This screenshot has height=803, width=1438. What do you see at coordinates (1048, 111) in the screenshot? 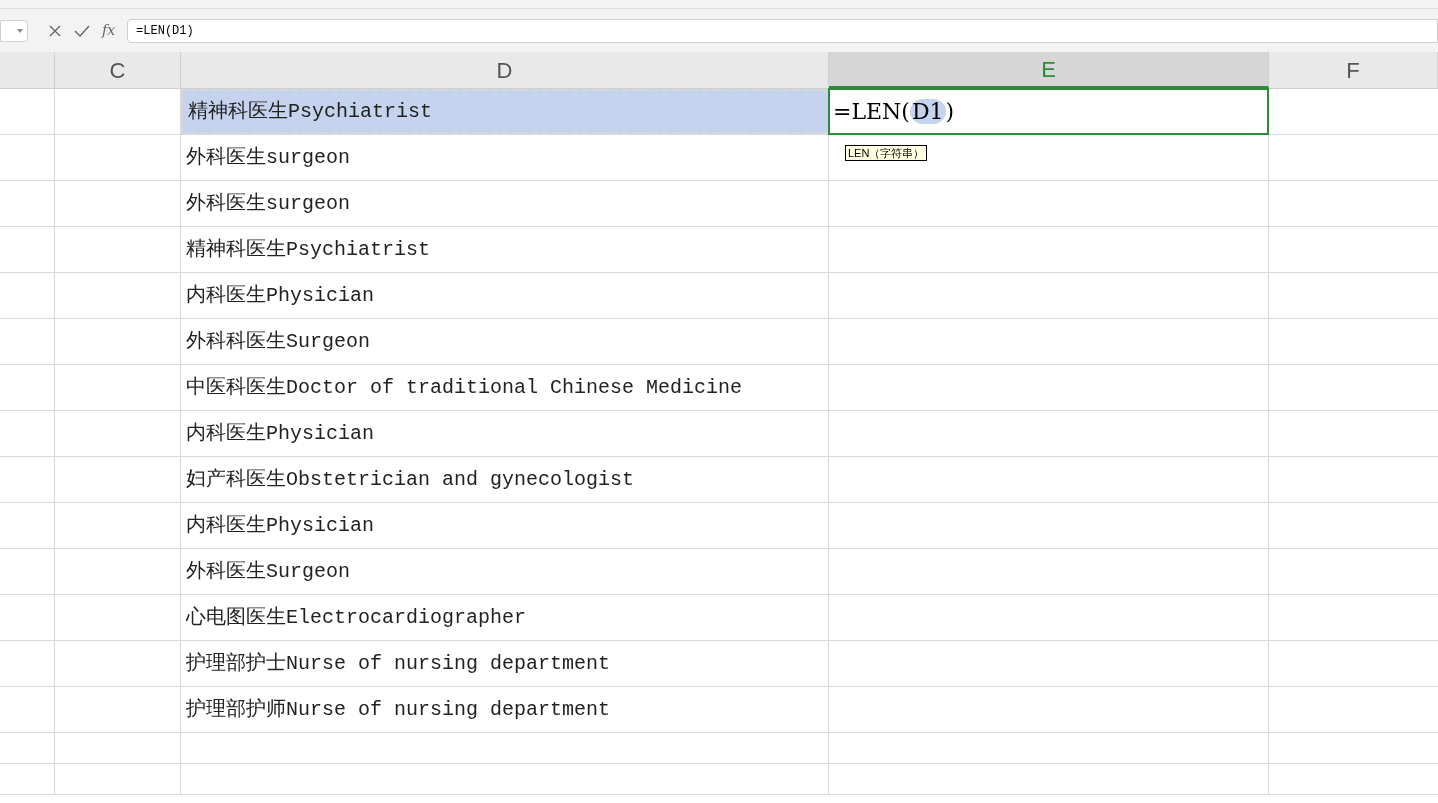
I see `editing-cell: =LEN(D1)` at bounding box center [1048, 111].